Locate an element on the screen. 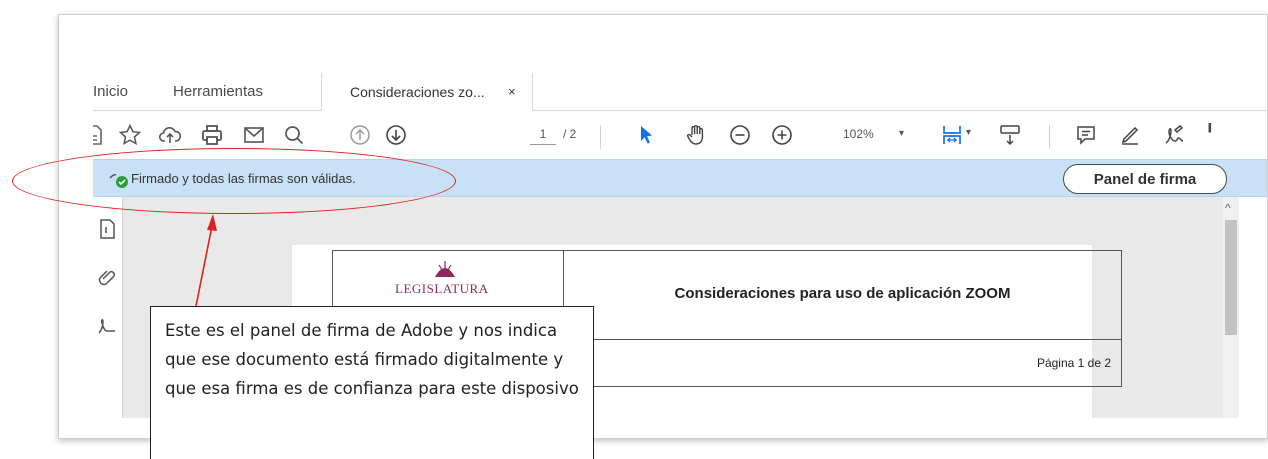 This screenshot has height=459, width=1268. tab-inicio: Inicio is located at coordinates (110, 92).